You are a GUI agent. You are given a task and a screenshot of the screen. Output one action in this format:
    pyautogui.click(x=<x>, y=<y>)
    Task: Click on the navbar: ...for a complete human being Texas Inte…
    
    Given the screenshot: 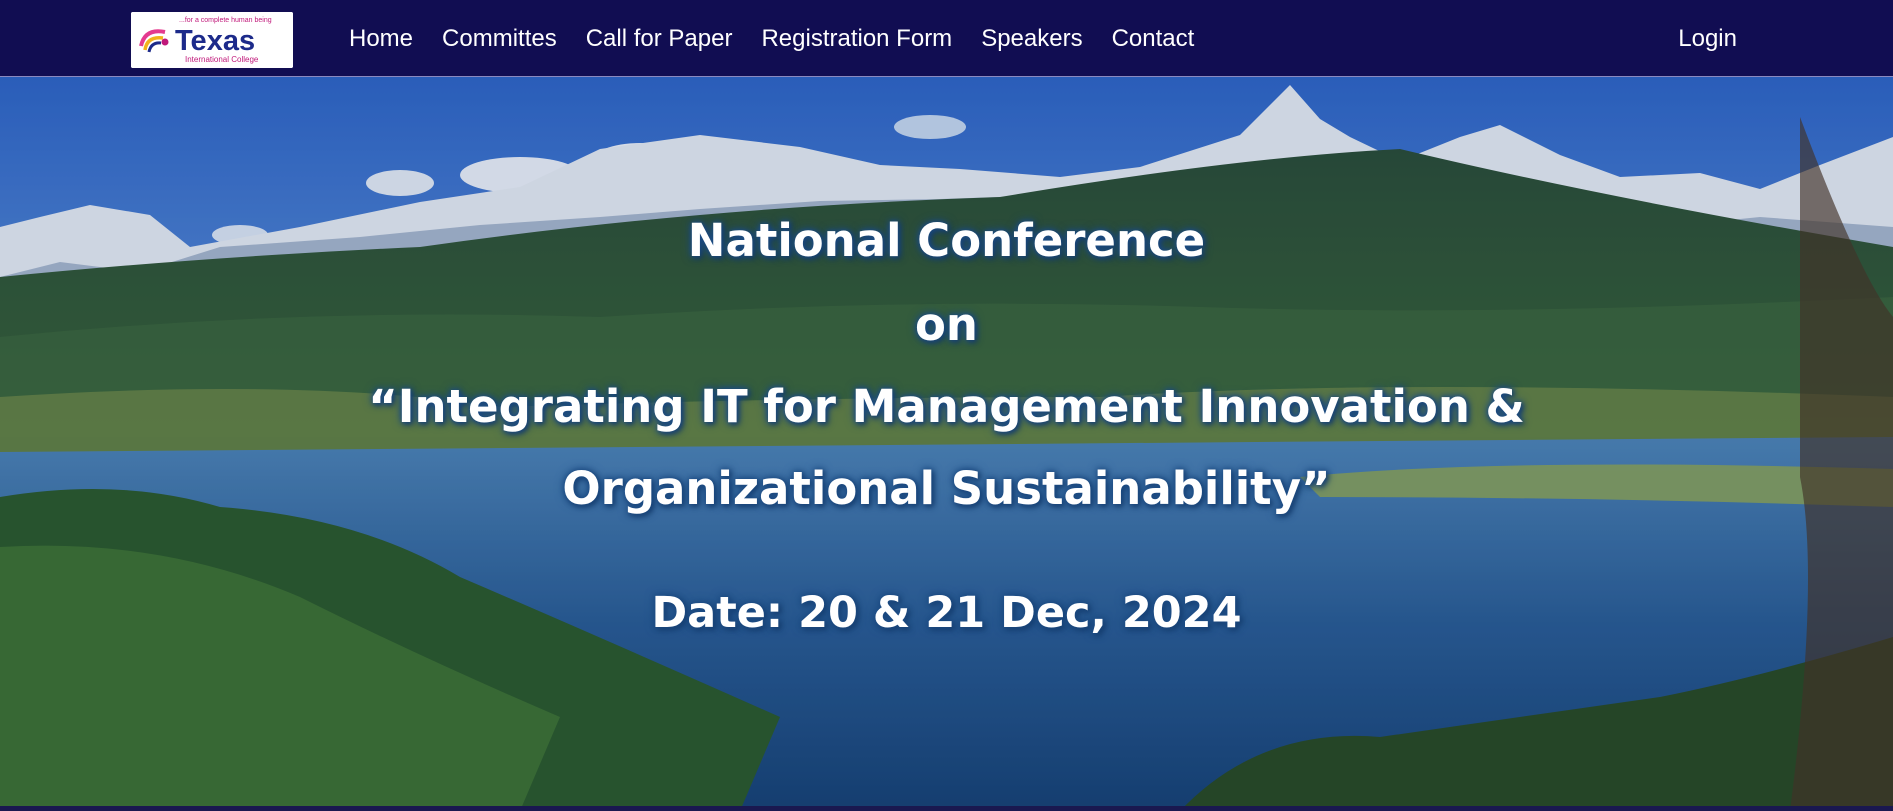 What is the action you would take?
    pyautogui.click(x=946, y=38)
    